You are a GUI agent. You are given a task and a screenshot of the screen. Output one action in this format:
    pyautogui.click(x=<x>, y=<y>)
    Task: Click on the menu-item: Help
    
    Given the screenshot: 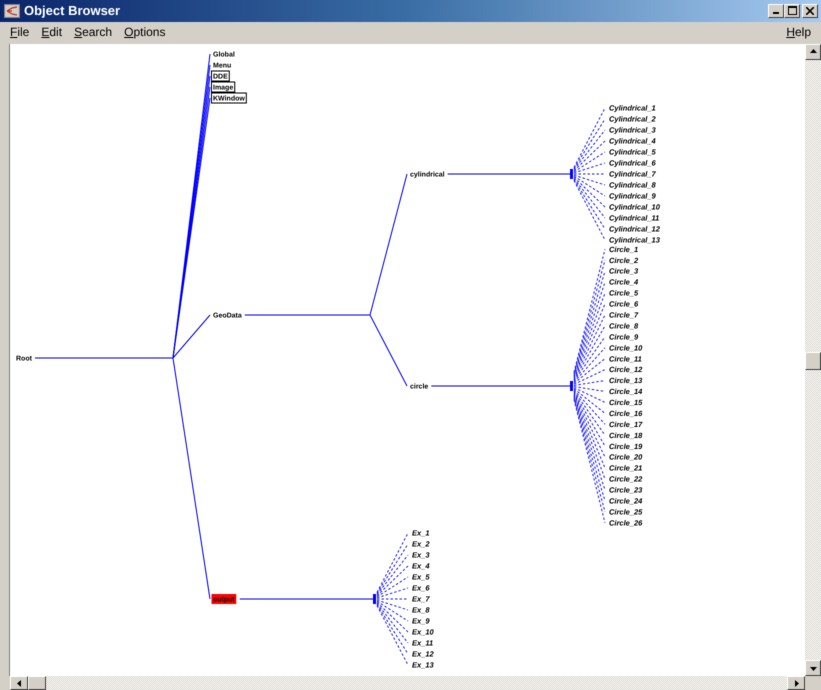 What is the action you would take?
    pyautogui.click(x=798, y=31)
    